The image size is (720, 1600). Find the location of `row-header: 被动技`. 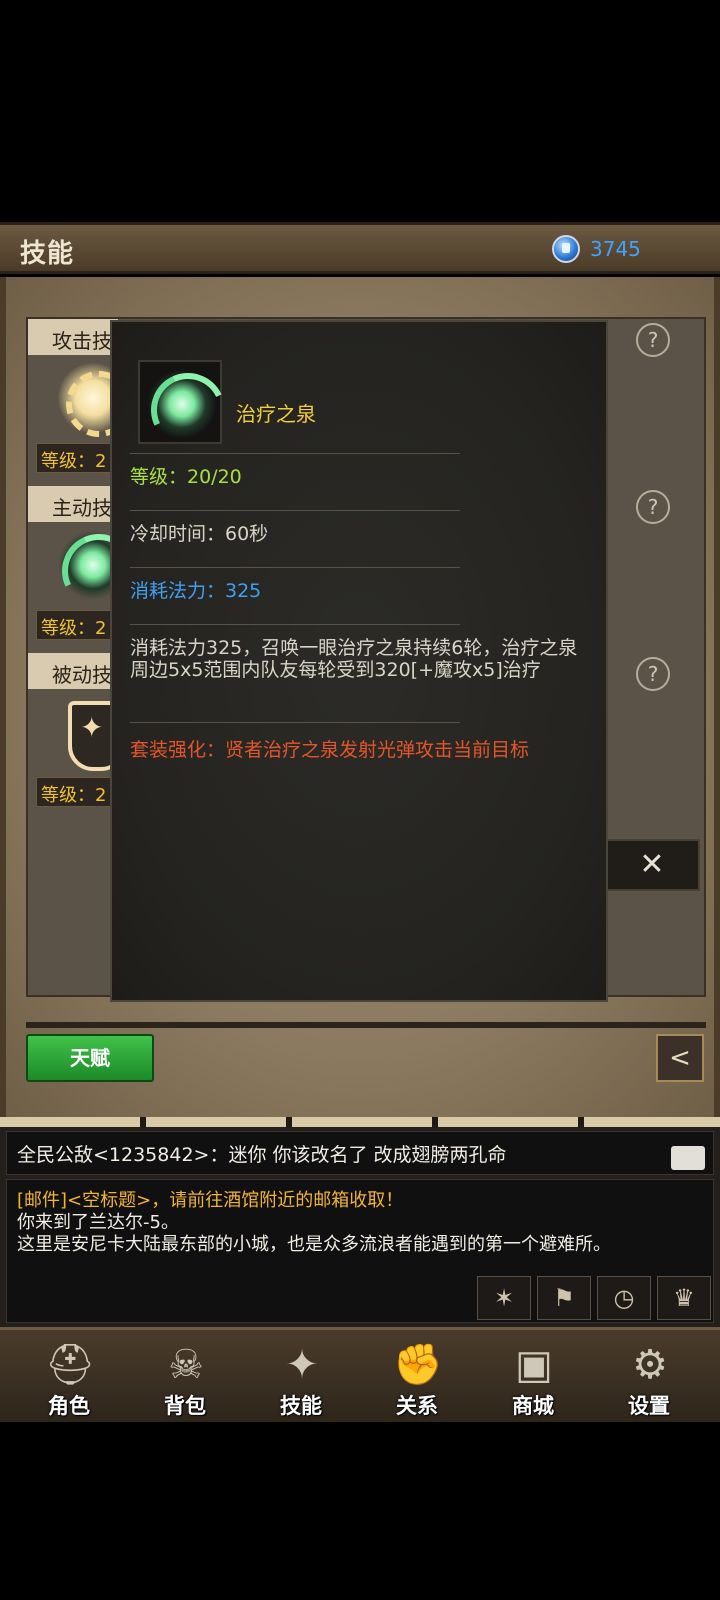

row-header: 被动技 is located at coordinates (73, 671).